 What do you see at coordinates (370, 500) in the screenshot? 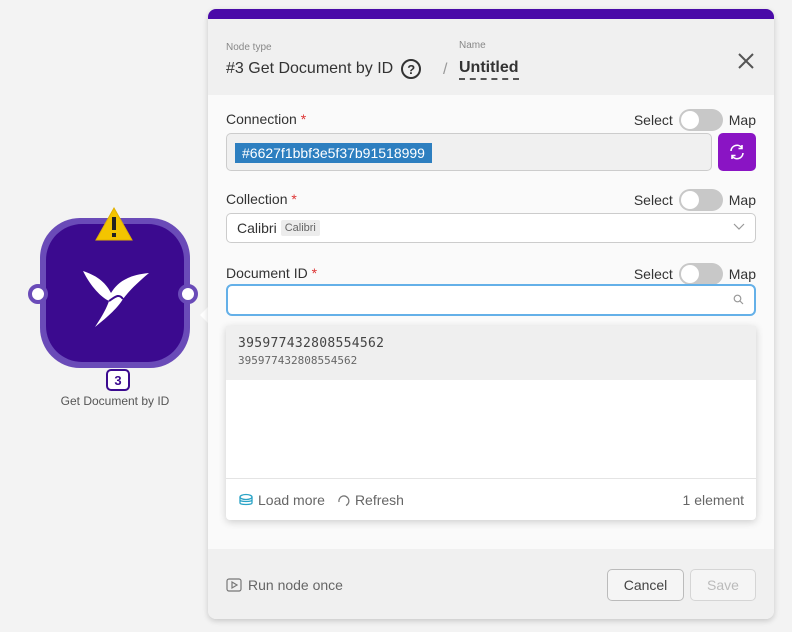
I see `refresh-button: Refresh` at bounding box center [370, 500].